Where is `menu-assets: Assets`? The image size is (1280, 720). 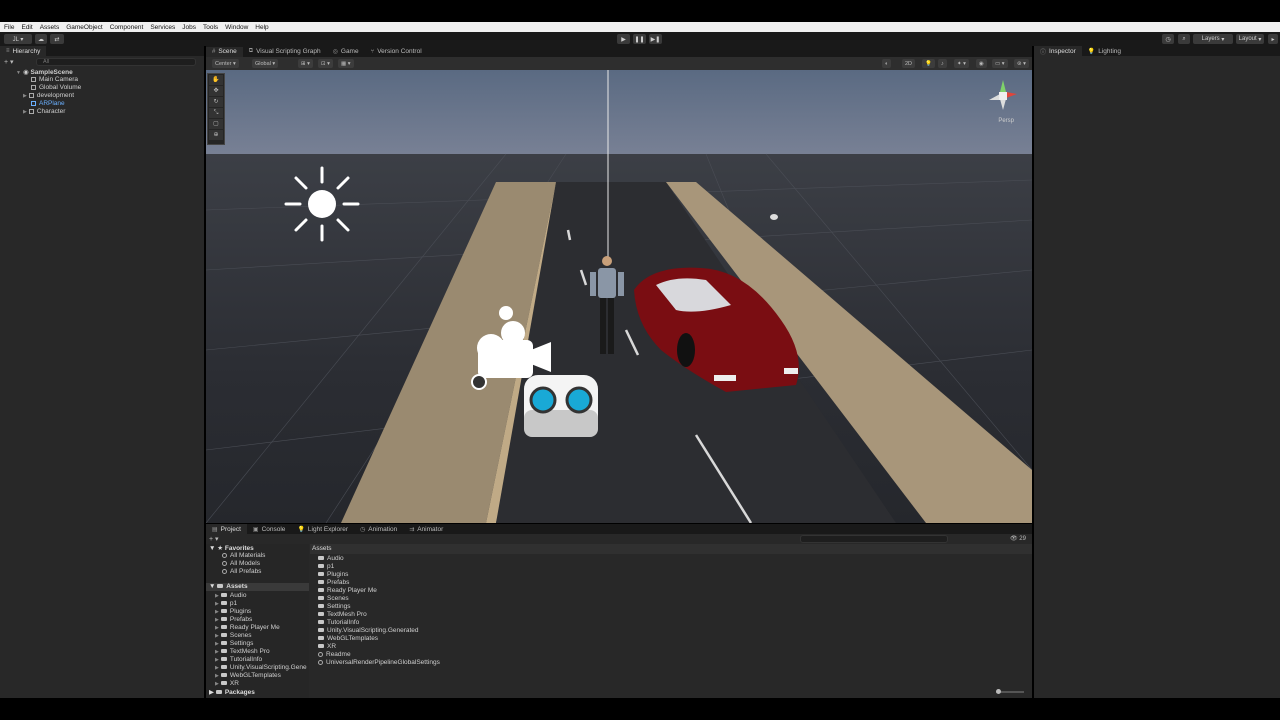
menu-assets: Assets is located at coordinates (50, 27).